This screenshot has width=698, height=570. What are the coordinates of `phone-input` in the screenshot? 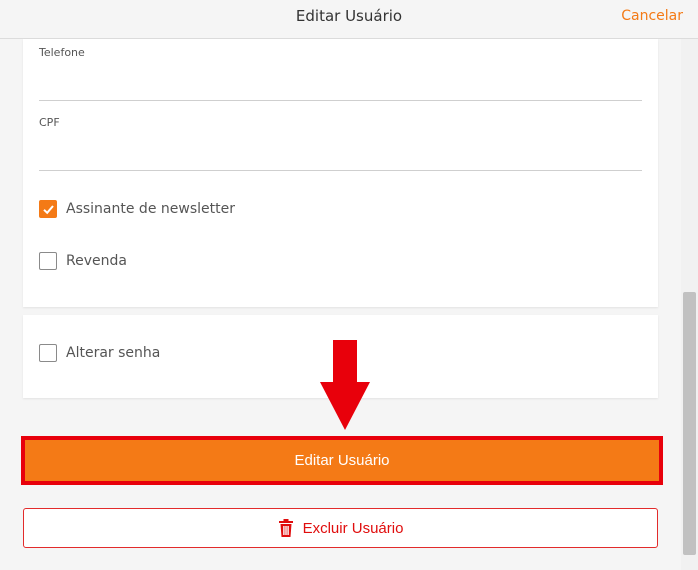 It's located at (340, 88).